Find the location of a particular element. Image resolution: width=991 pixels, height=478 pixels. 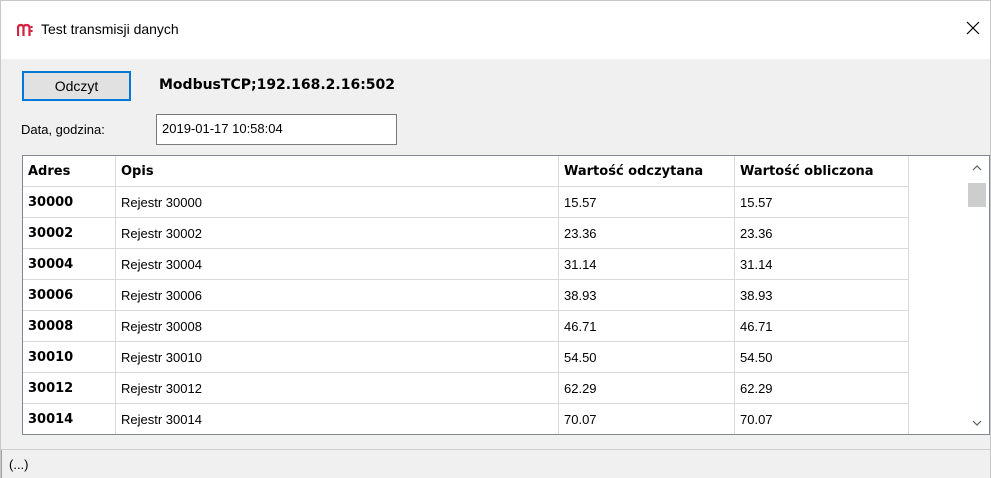

cell-description: Rejestr 30000 is located at coordinates (337, 202).